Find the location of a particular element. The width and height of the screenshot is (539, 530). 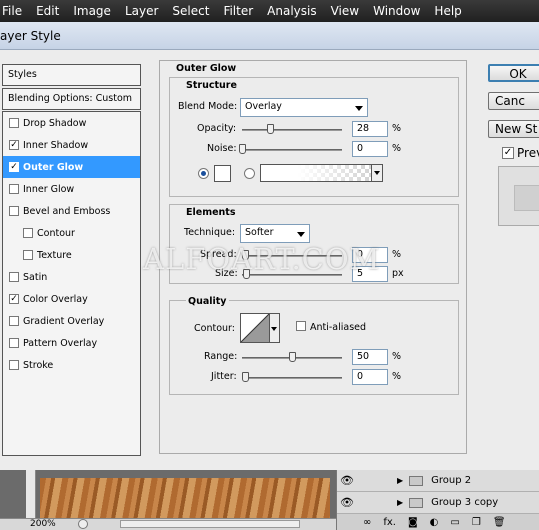

layer-row: 👁 ▶ Group 3 copy is located at coordinates (438, 503).